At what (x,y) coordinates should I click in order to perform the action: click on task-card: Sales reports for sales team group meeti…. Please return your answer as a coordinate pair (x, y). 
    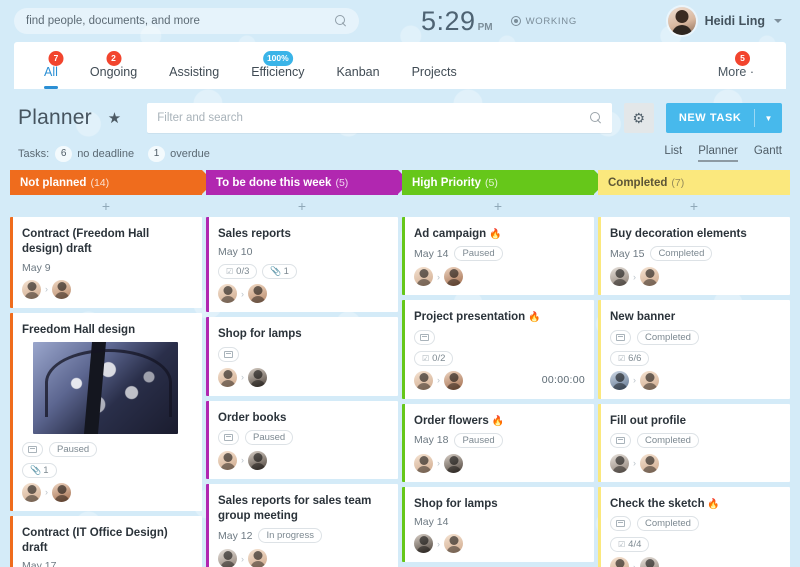
    Looking at the image, I should click on (302, 525).